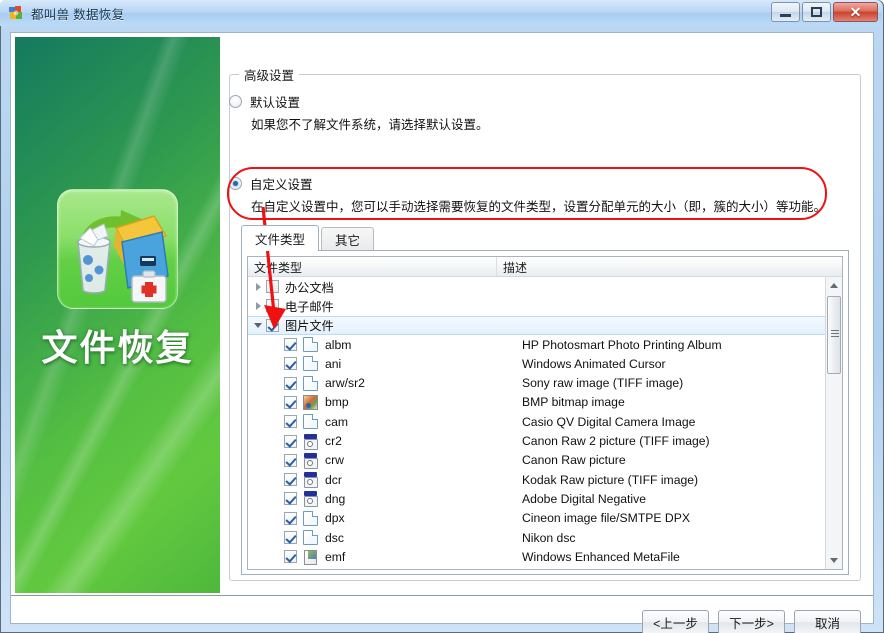  I want to click on row-extension: dng, so click(335, 498).